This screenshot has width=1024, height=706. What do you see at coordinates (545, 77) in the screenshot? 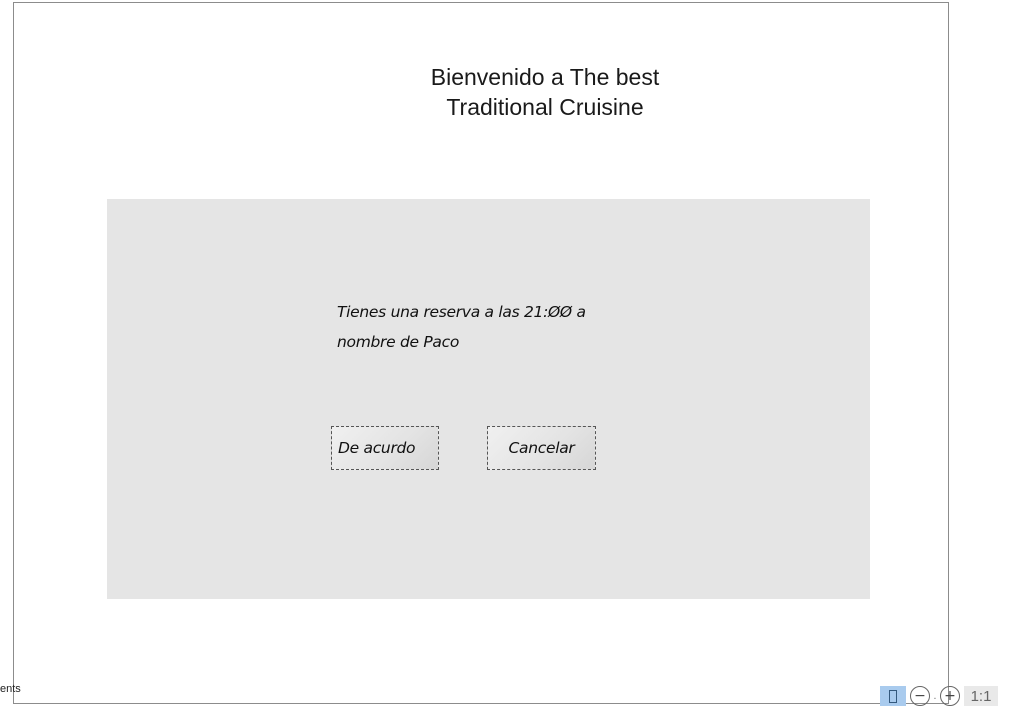
I see `page-title-line-1: Bienvenido a The best` at bounding box center [545, 77].